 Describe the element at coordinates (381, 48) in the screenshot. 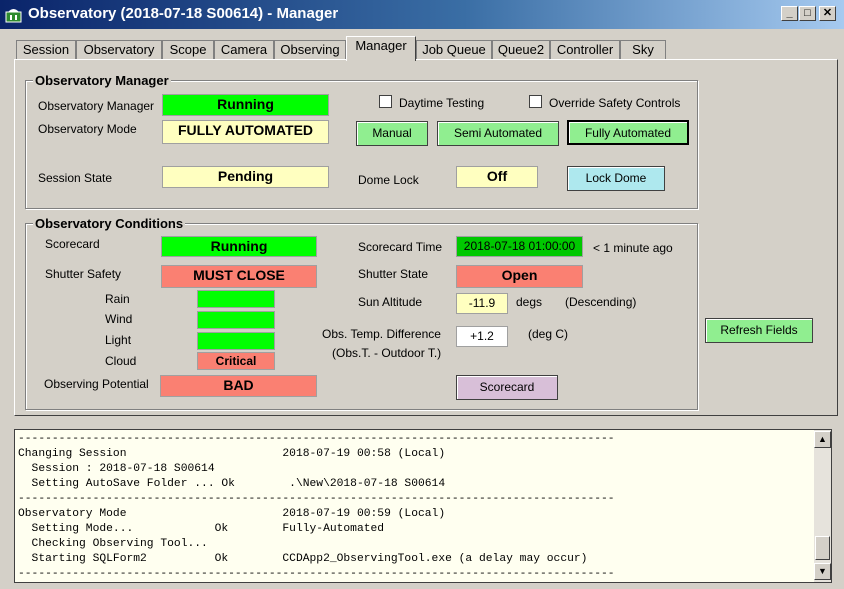

I see `tab-manager: Manager` at that location.